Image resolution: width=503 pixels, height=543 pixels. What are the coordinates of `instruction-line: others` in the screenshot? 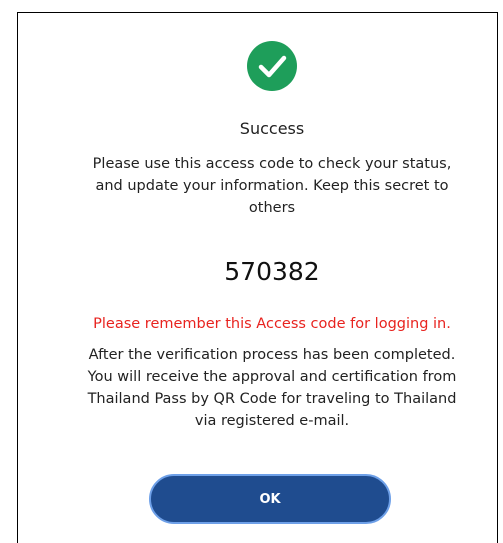 It's located at (272, 208).